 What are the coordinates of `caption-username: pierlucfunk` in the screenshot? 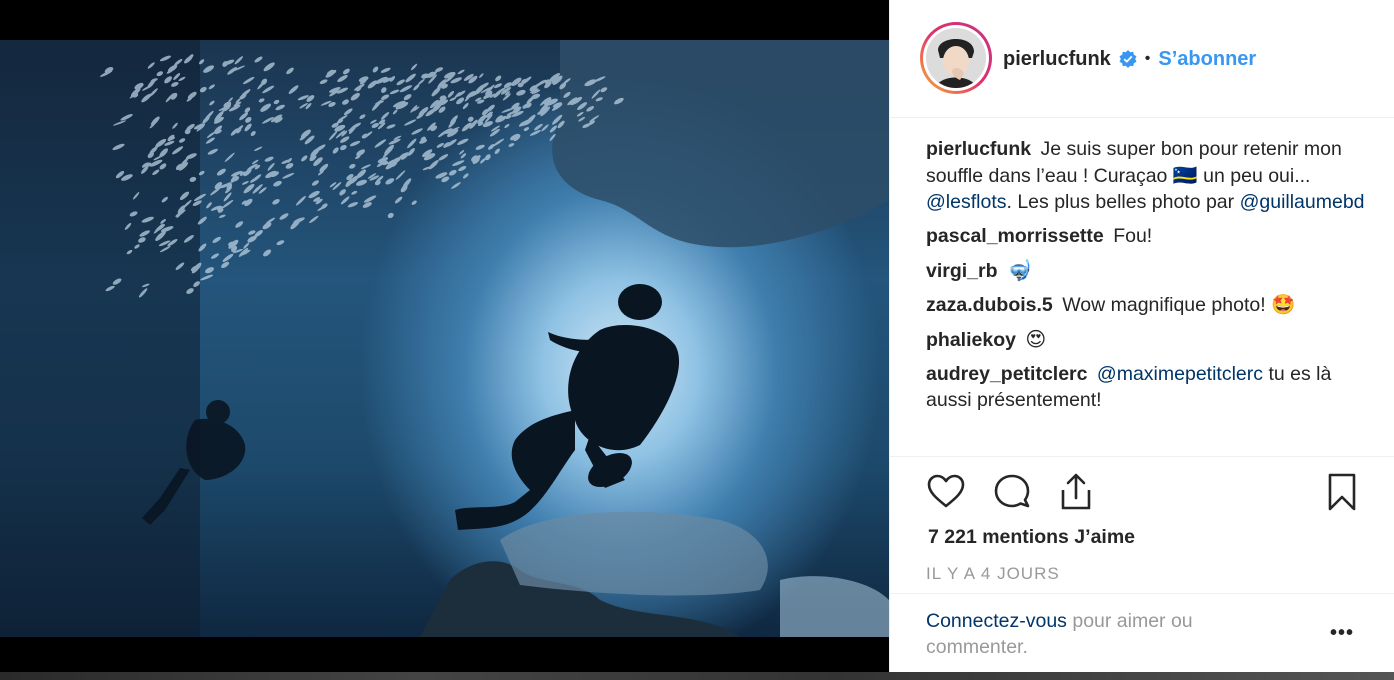 It's located at (978, 149).